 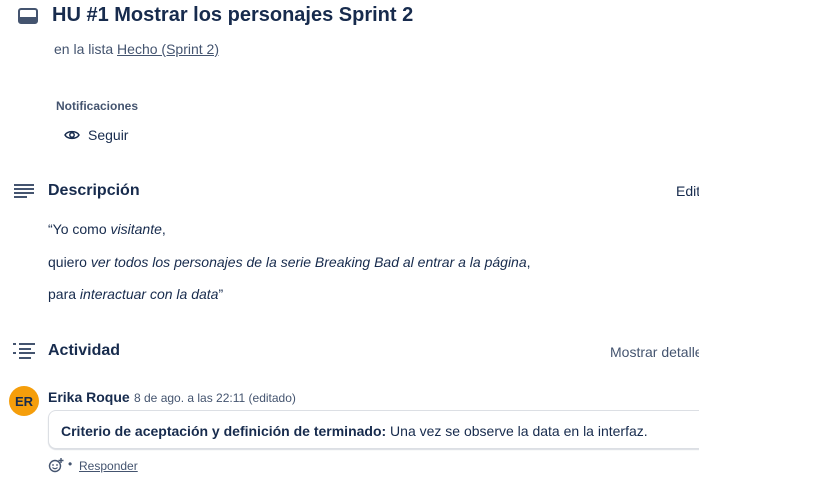 I want to click on avatar: ER, so click(x=24, y=401).